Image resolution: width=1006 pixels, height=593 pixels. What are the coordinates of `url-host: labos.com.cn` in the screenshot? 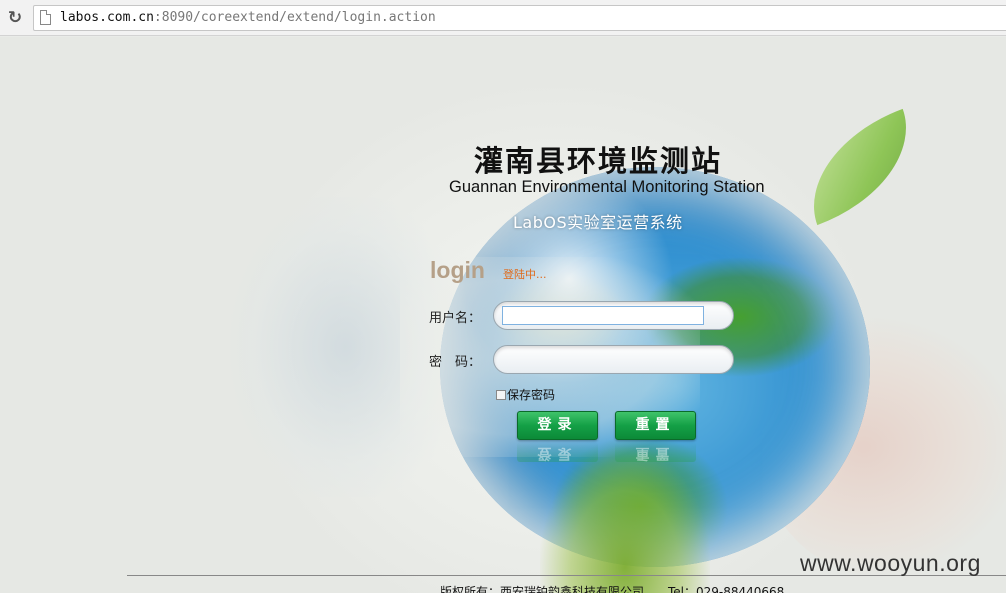 It's located at (107, 17).